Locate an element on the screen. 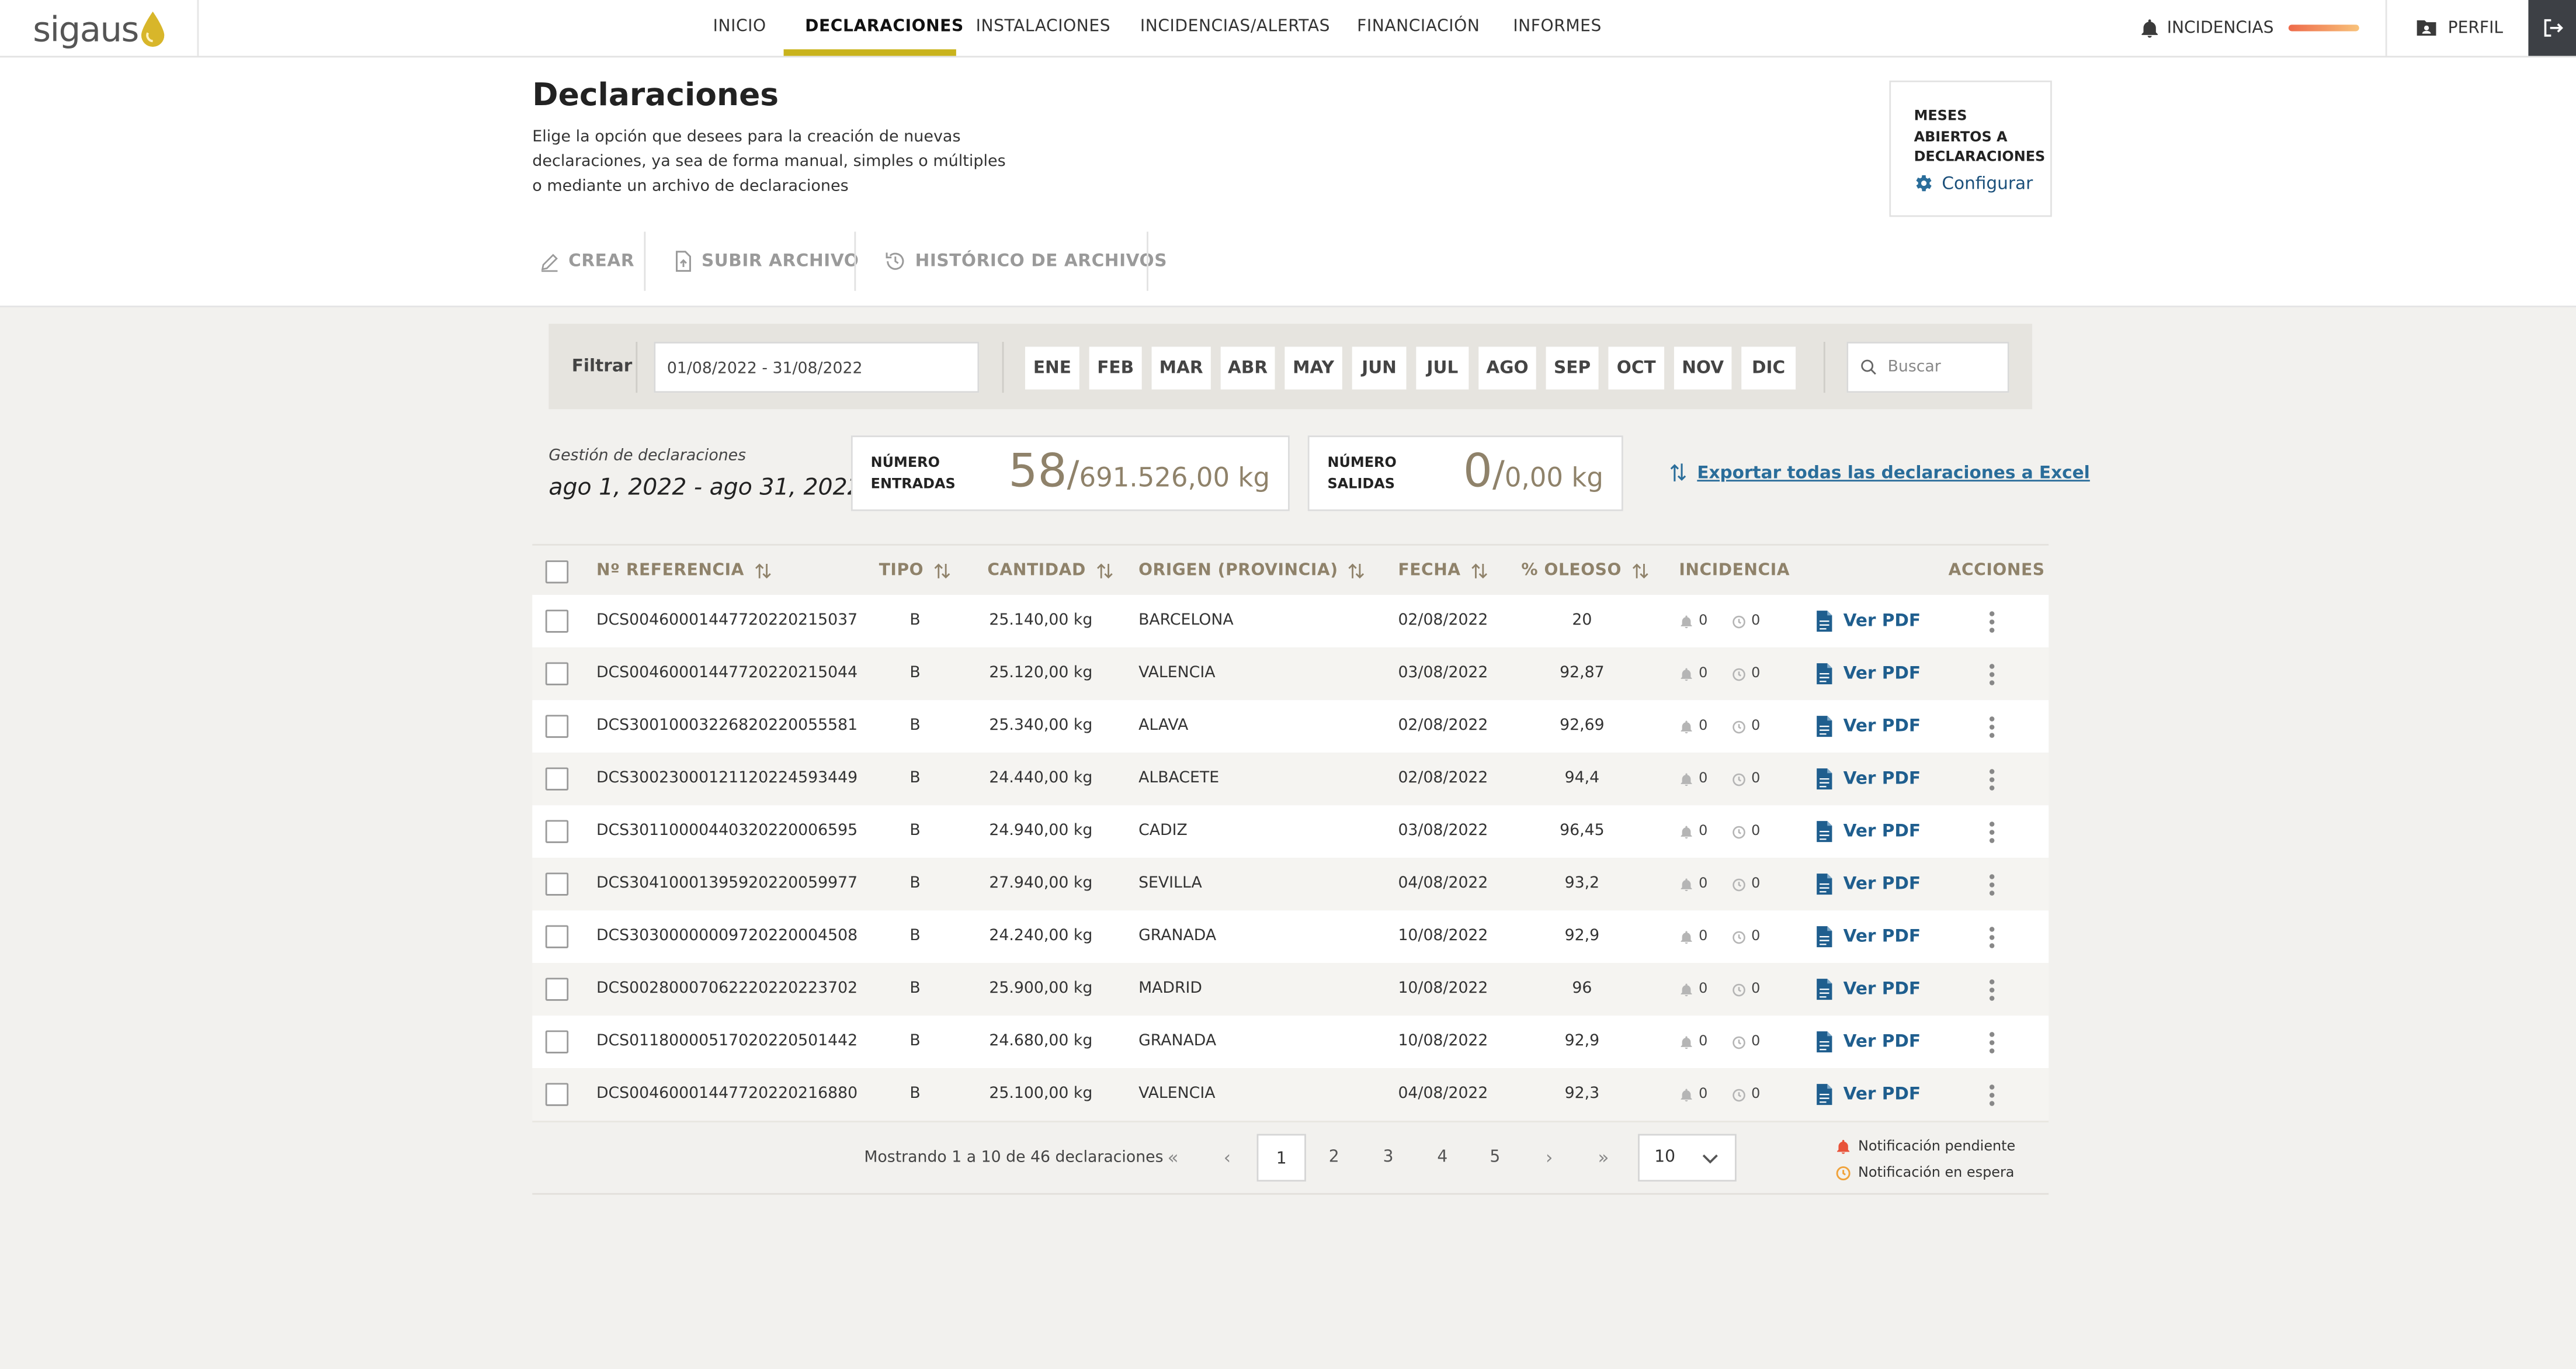 The image size is (2576, 1369). page-3-button: 3 is located at coordinates (1387, 1158).